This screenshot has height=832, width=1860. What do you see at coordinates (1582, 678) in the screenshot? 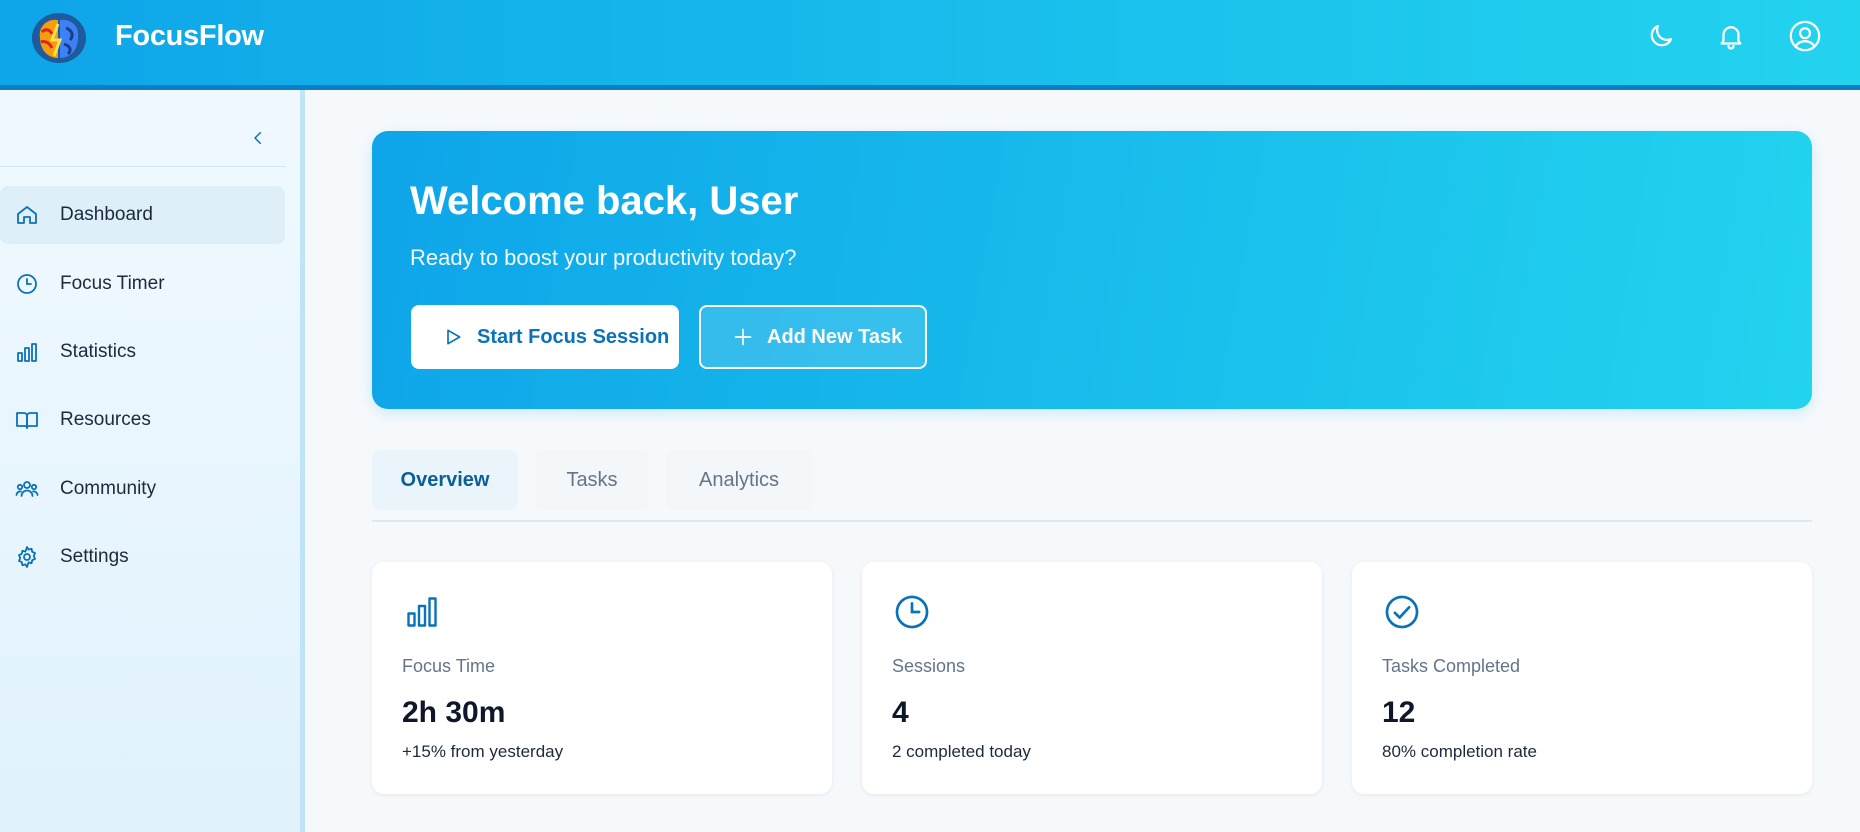
I see `stat-card-tasks-completed: Tasks Completed 12 80% completion rate` at bounding box center [1582, 678].